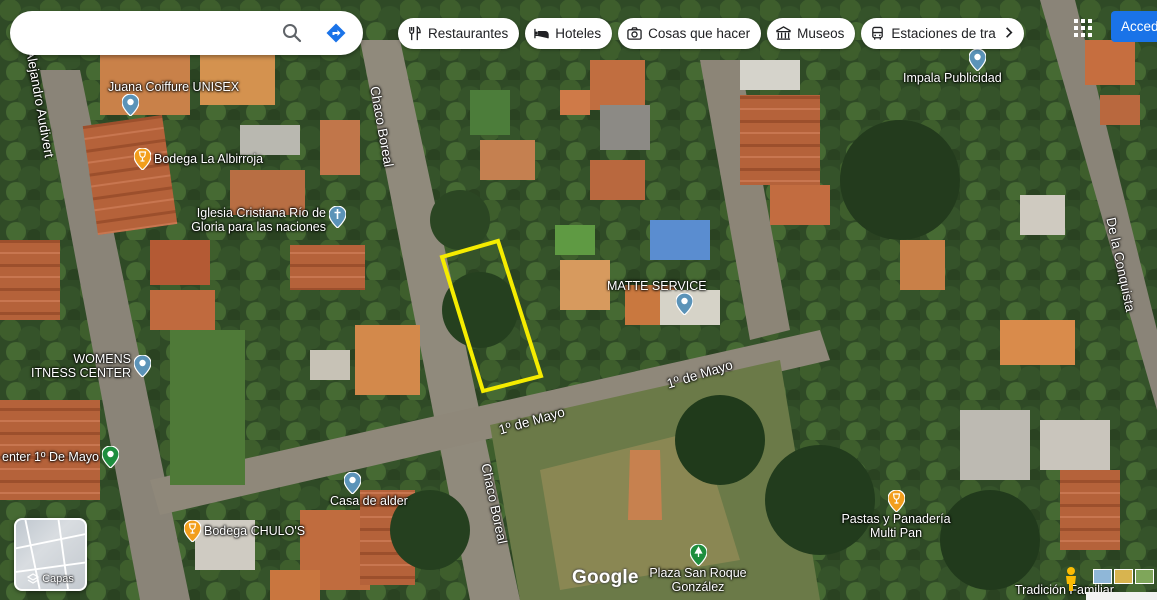 The height and width of the screenshot is (600, 1157). I want to click on google-logo: Google, so click(605, 577).